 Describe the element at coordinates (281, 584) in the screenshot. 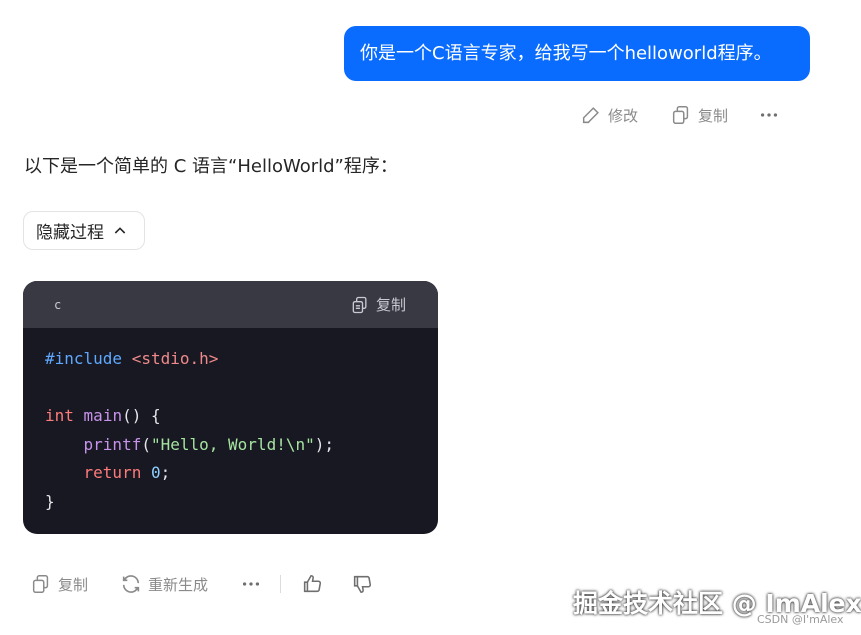

I see `actions-divider` at that location.